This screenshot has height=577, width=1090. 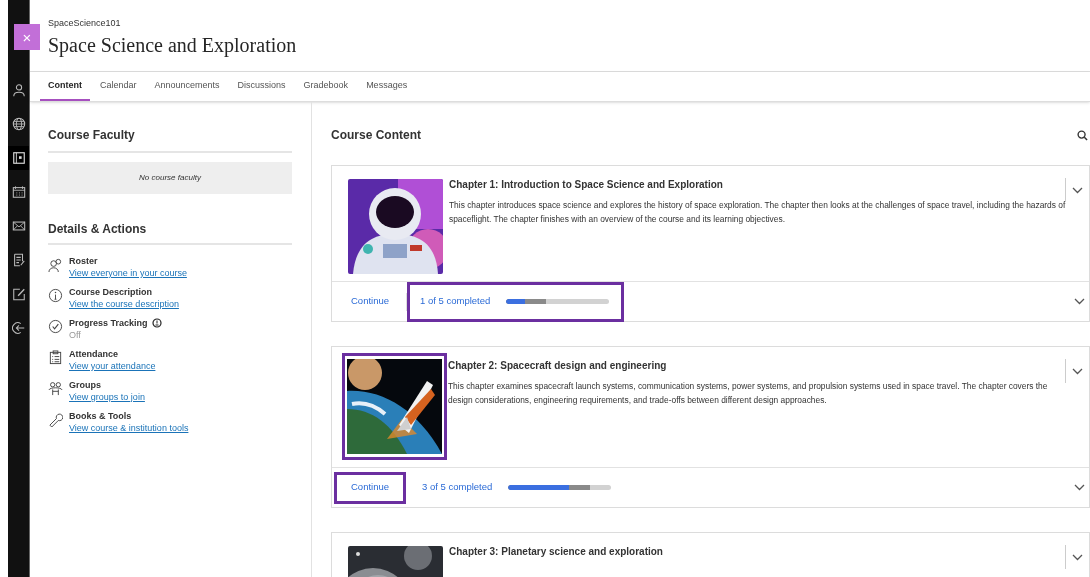 I want to click on clipboard-icon, so click(x=55, y=357).